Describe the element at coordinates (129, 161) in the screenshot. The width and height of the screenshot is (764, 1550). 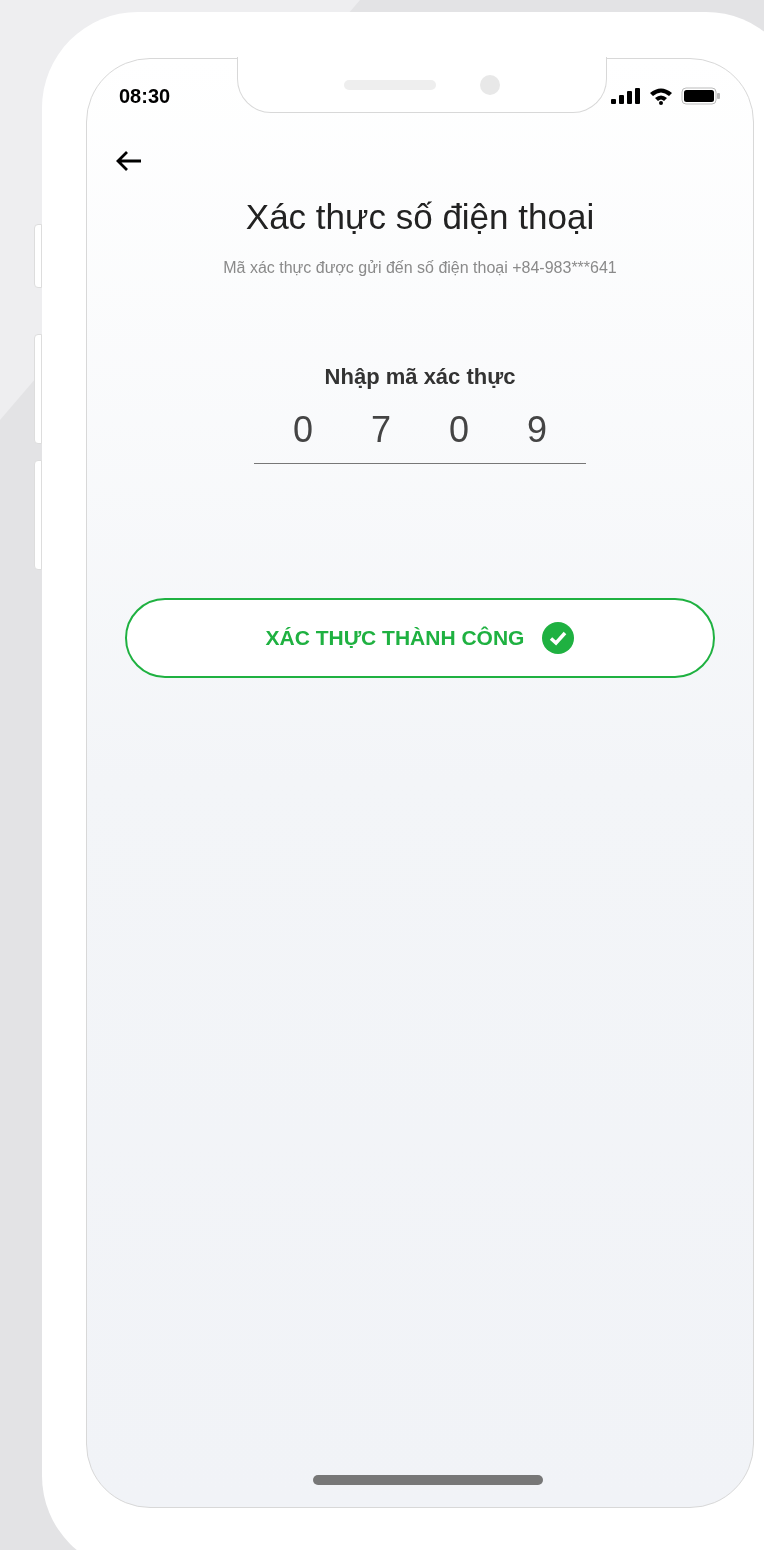
I see `back-arrow-icon` at that location.